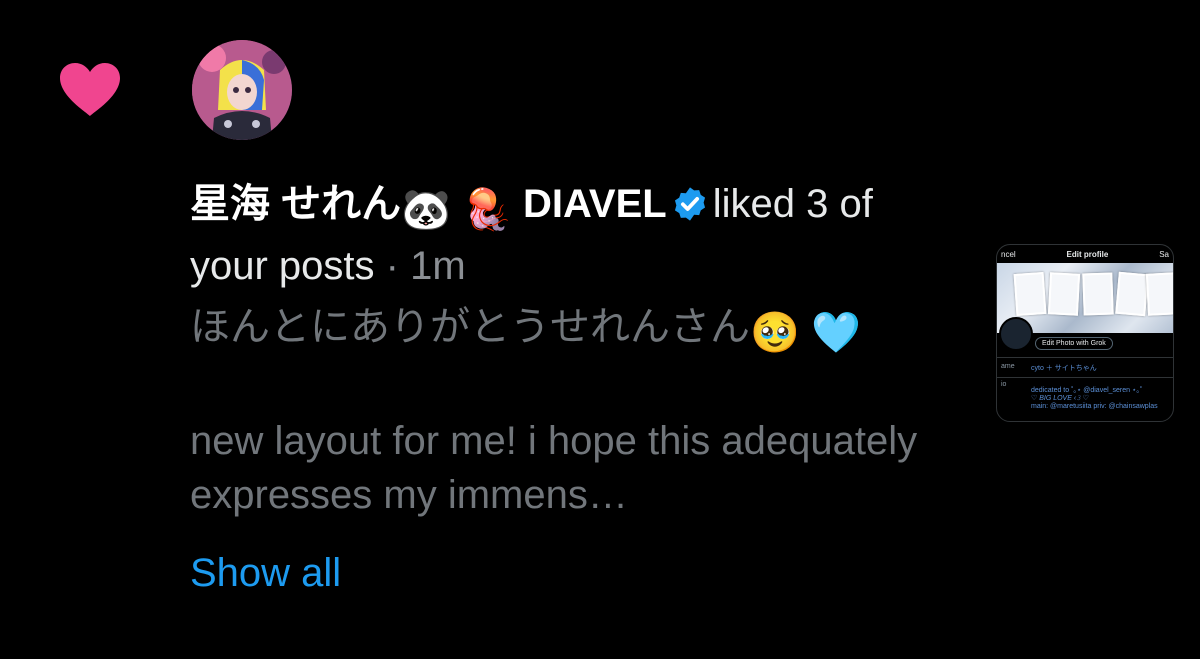 This screenshot has width=1200, height=659. I want to click on user-name-part1: 星海 せれん, so click(296, 204).